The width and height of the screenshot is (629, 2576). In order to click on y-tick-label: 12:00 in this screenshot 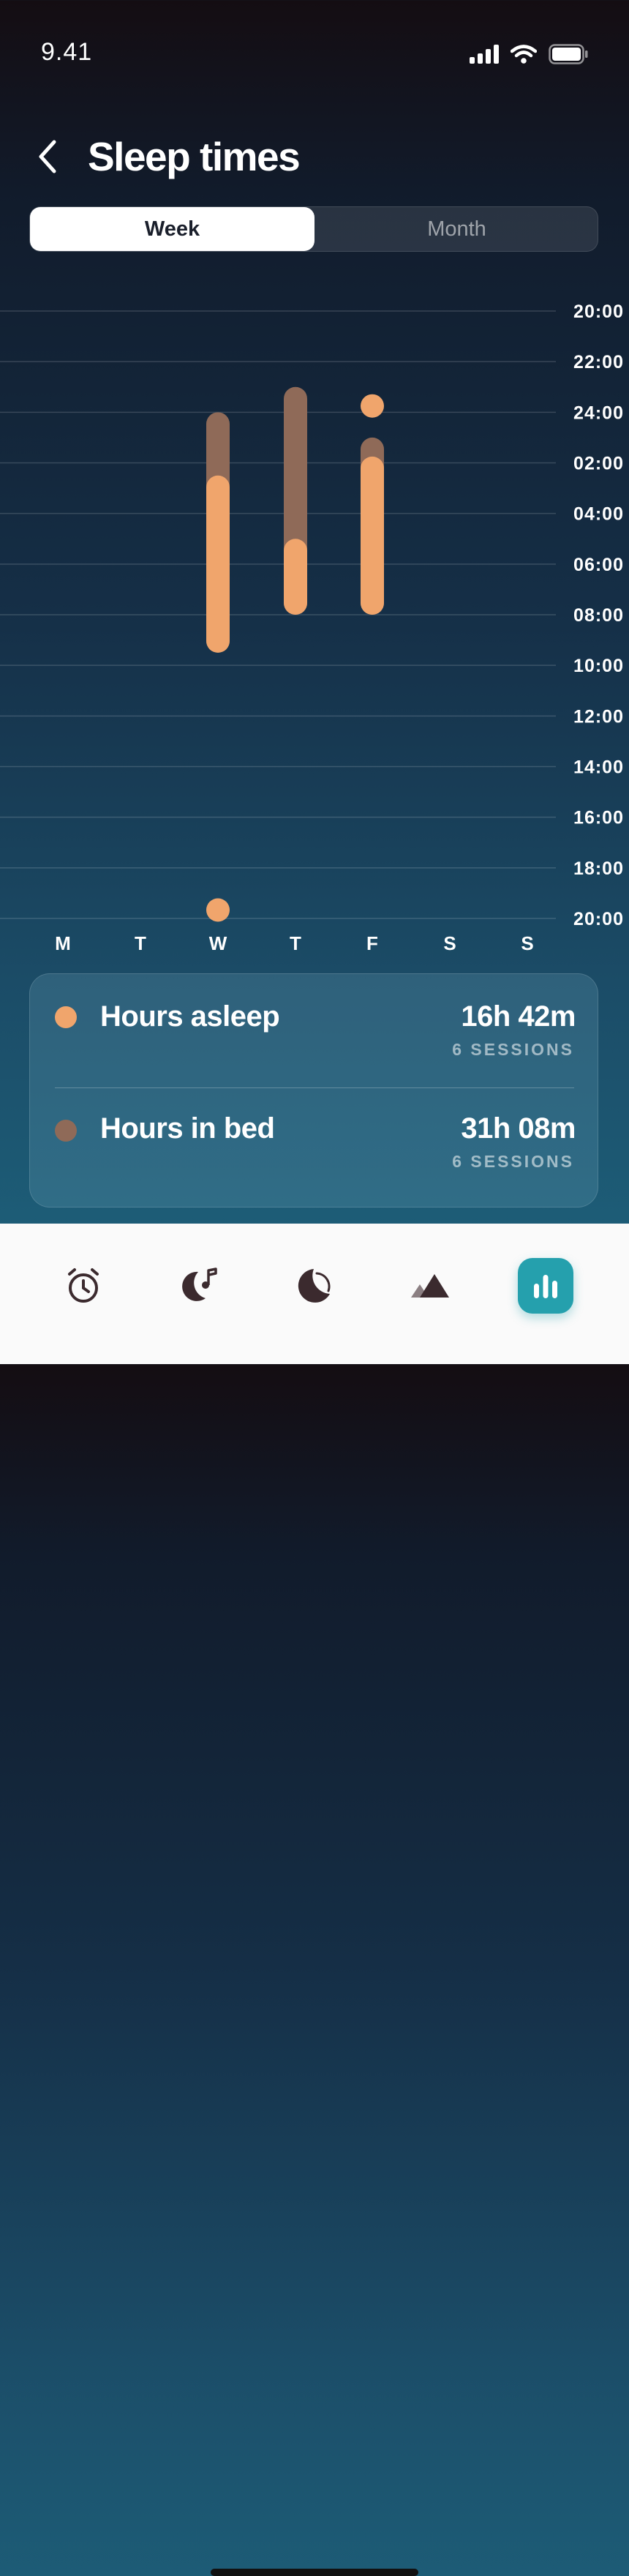, I will do `click(598, 716)`.